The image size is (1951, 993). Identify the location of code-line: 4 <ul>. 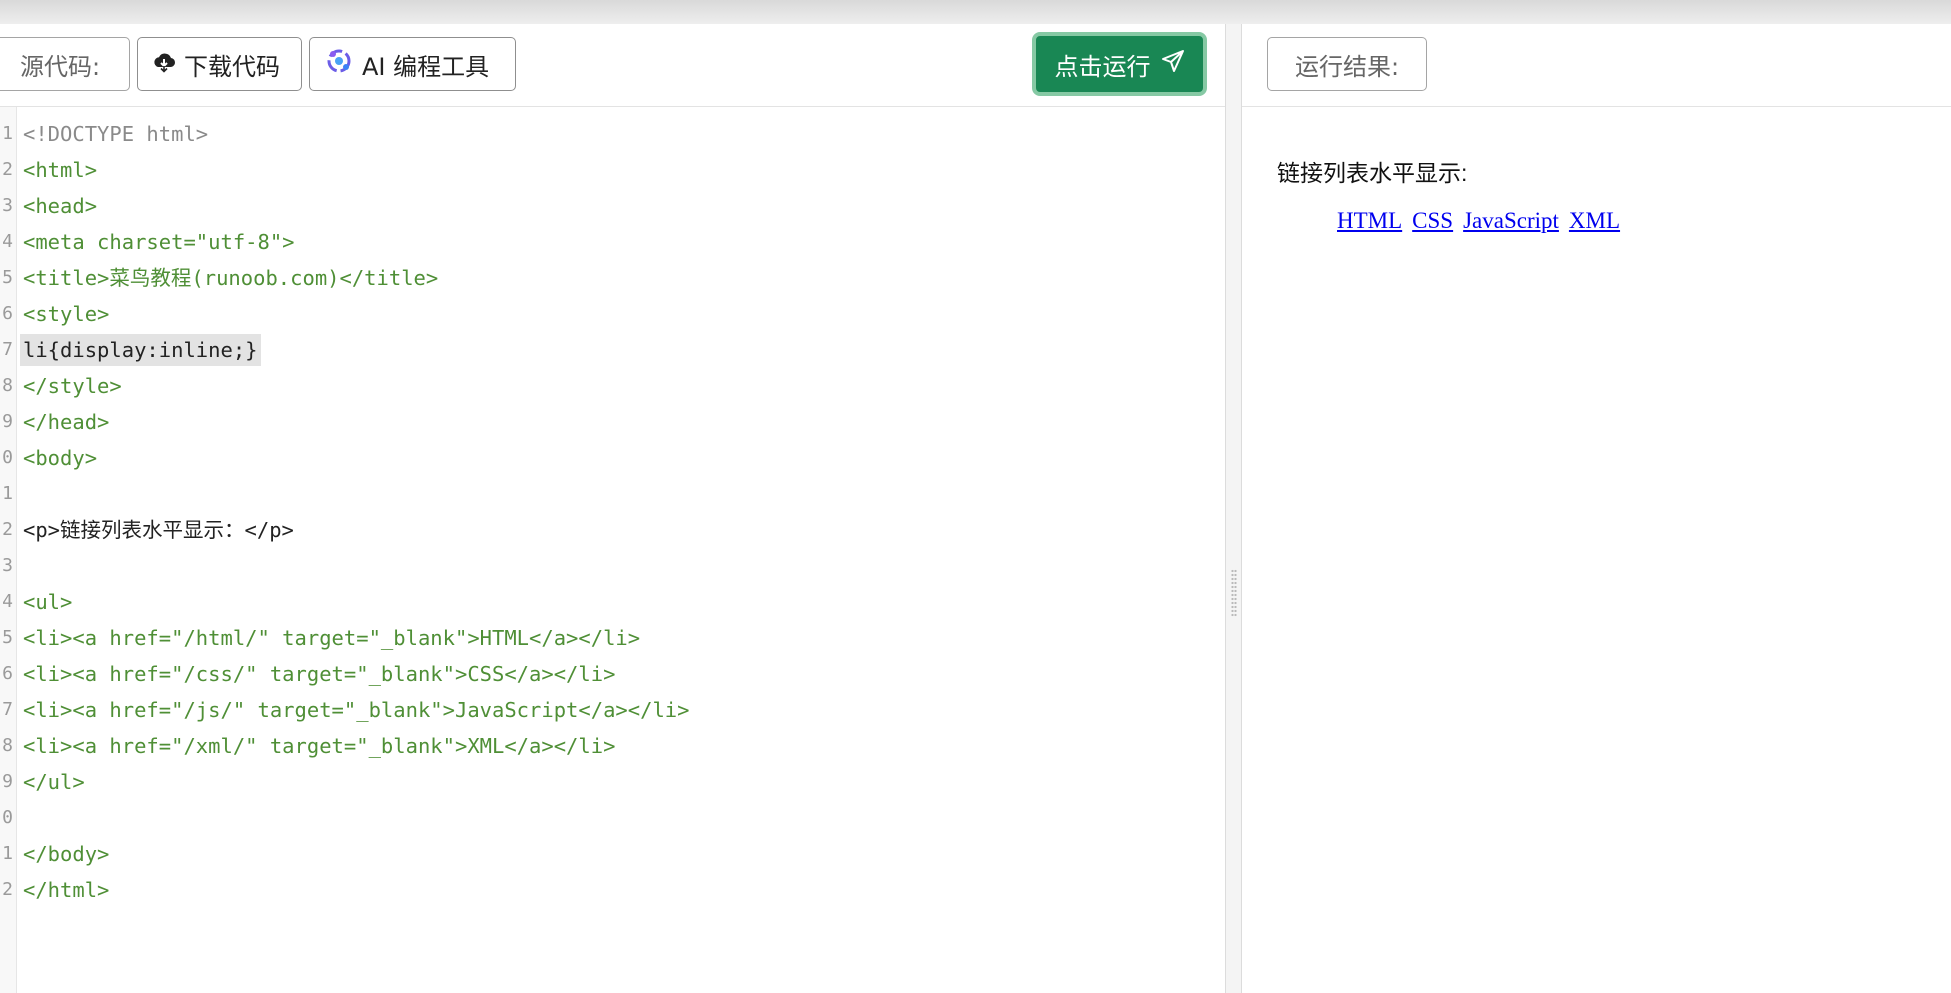
(605, 602).